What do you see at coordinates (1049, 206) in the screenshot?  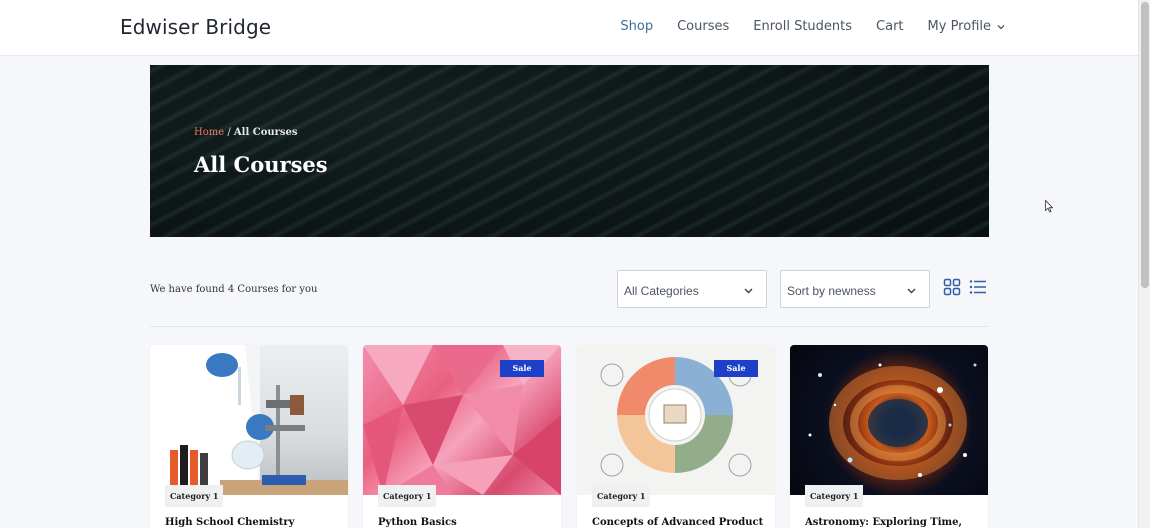 I see `mouse-pointer-icon` at bounding box center [1049, 206].